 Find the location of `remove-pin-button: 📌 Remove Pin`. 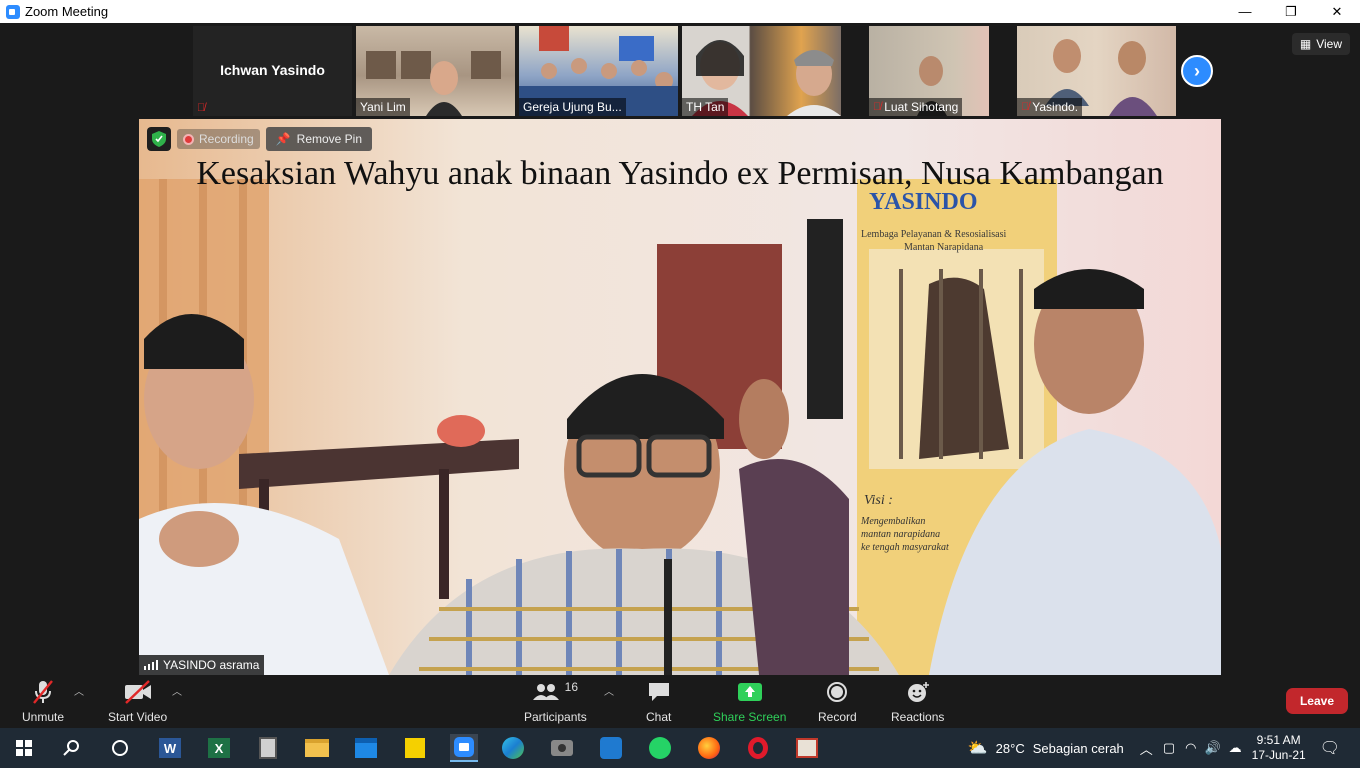

remove-pin-button: 📌 Remove Pin is located at coordinates (319, 139).